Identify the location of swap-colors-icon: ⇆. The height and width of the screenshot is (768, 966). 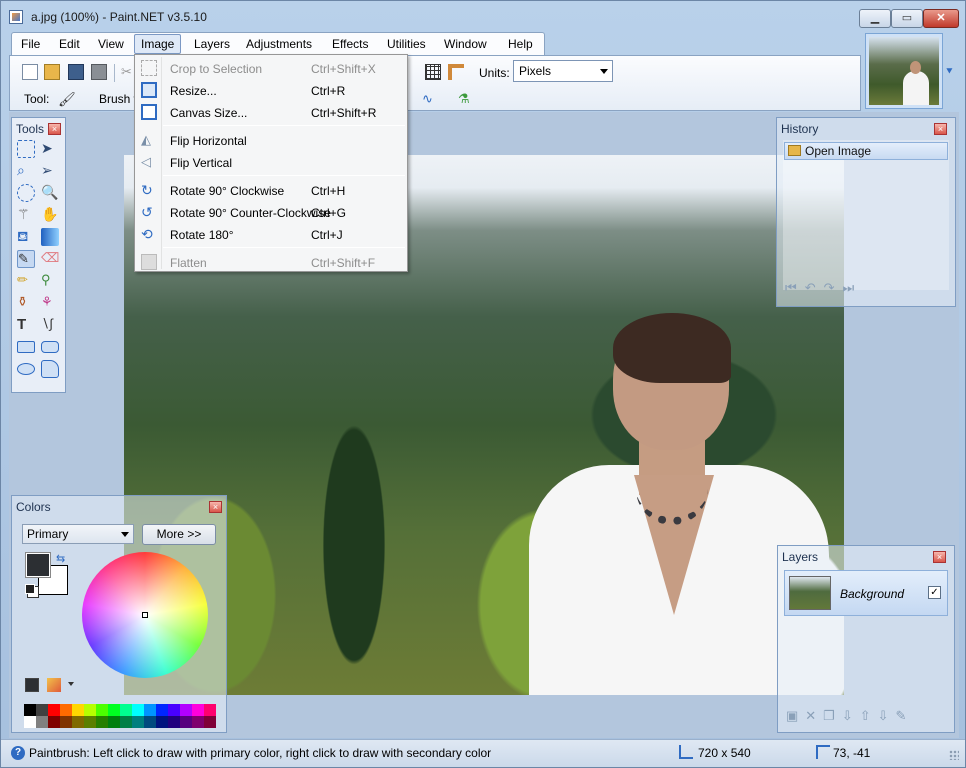
(60, 558).